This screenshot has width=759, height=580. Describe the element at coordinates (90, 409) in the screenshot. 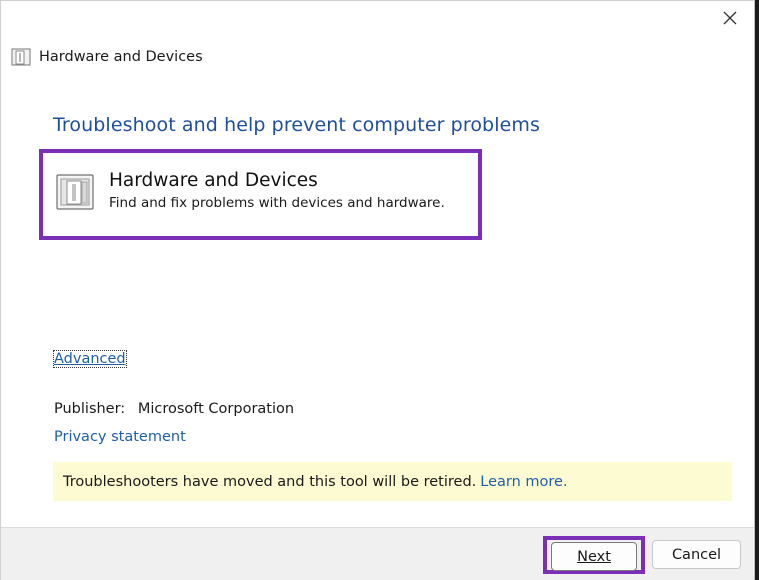

I see `publisher-label: Publisher:` at that location.